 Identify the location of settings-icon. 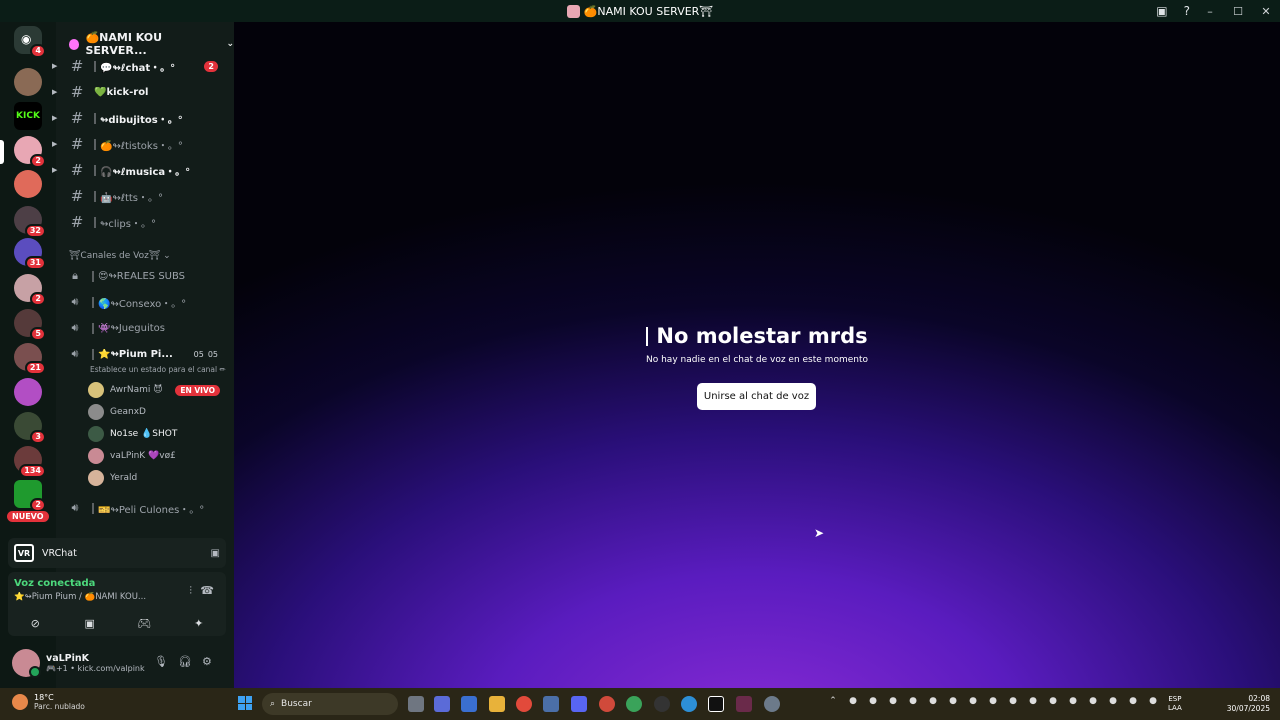
(772, 704).